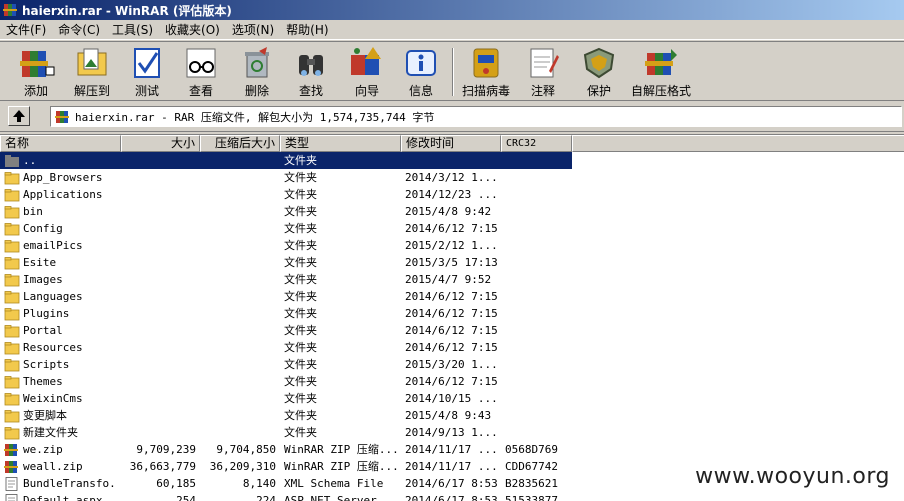 This screenshot has height=501, width=904. I want to click on file-name: weall.zip, so click(53, 466).